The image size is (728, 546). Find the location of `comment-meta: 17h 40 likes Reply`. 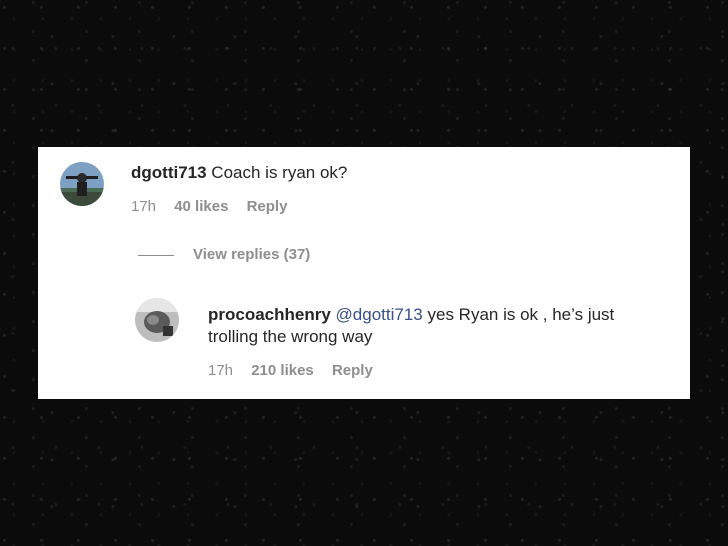

comment-meta: 17h 40 likes Reply is located at coordinates (216, 206).